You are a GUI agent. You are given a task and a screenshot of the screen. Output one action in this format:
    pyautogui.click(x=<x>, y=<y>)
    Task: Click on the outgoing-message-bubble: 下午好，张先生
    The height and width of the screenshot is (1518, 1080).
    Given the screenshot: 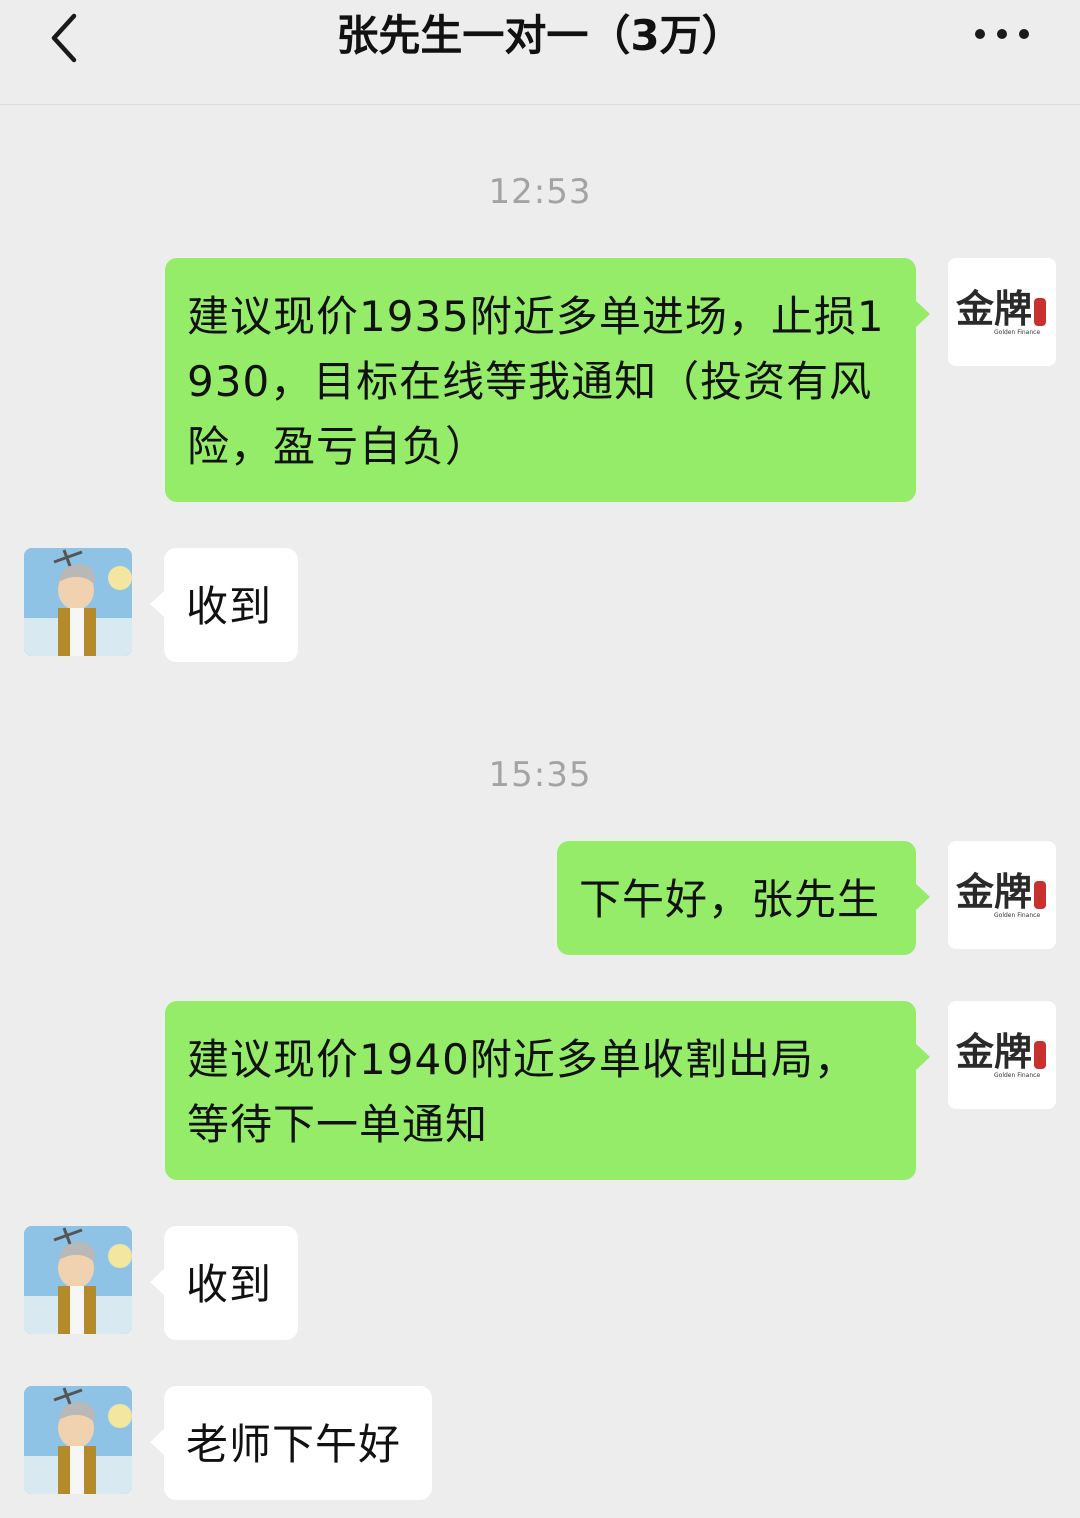 What is the action you would take?
    pyautogui.click(x=743, y=898)
    